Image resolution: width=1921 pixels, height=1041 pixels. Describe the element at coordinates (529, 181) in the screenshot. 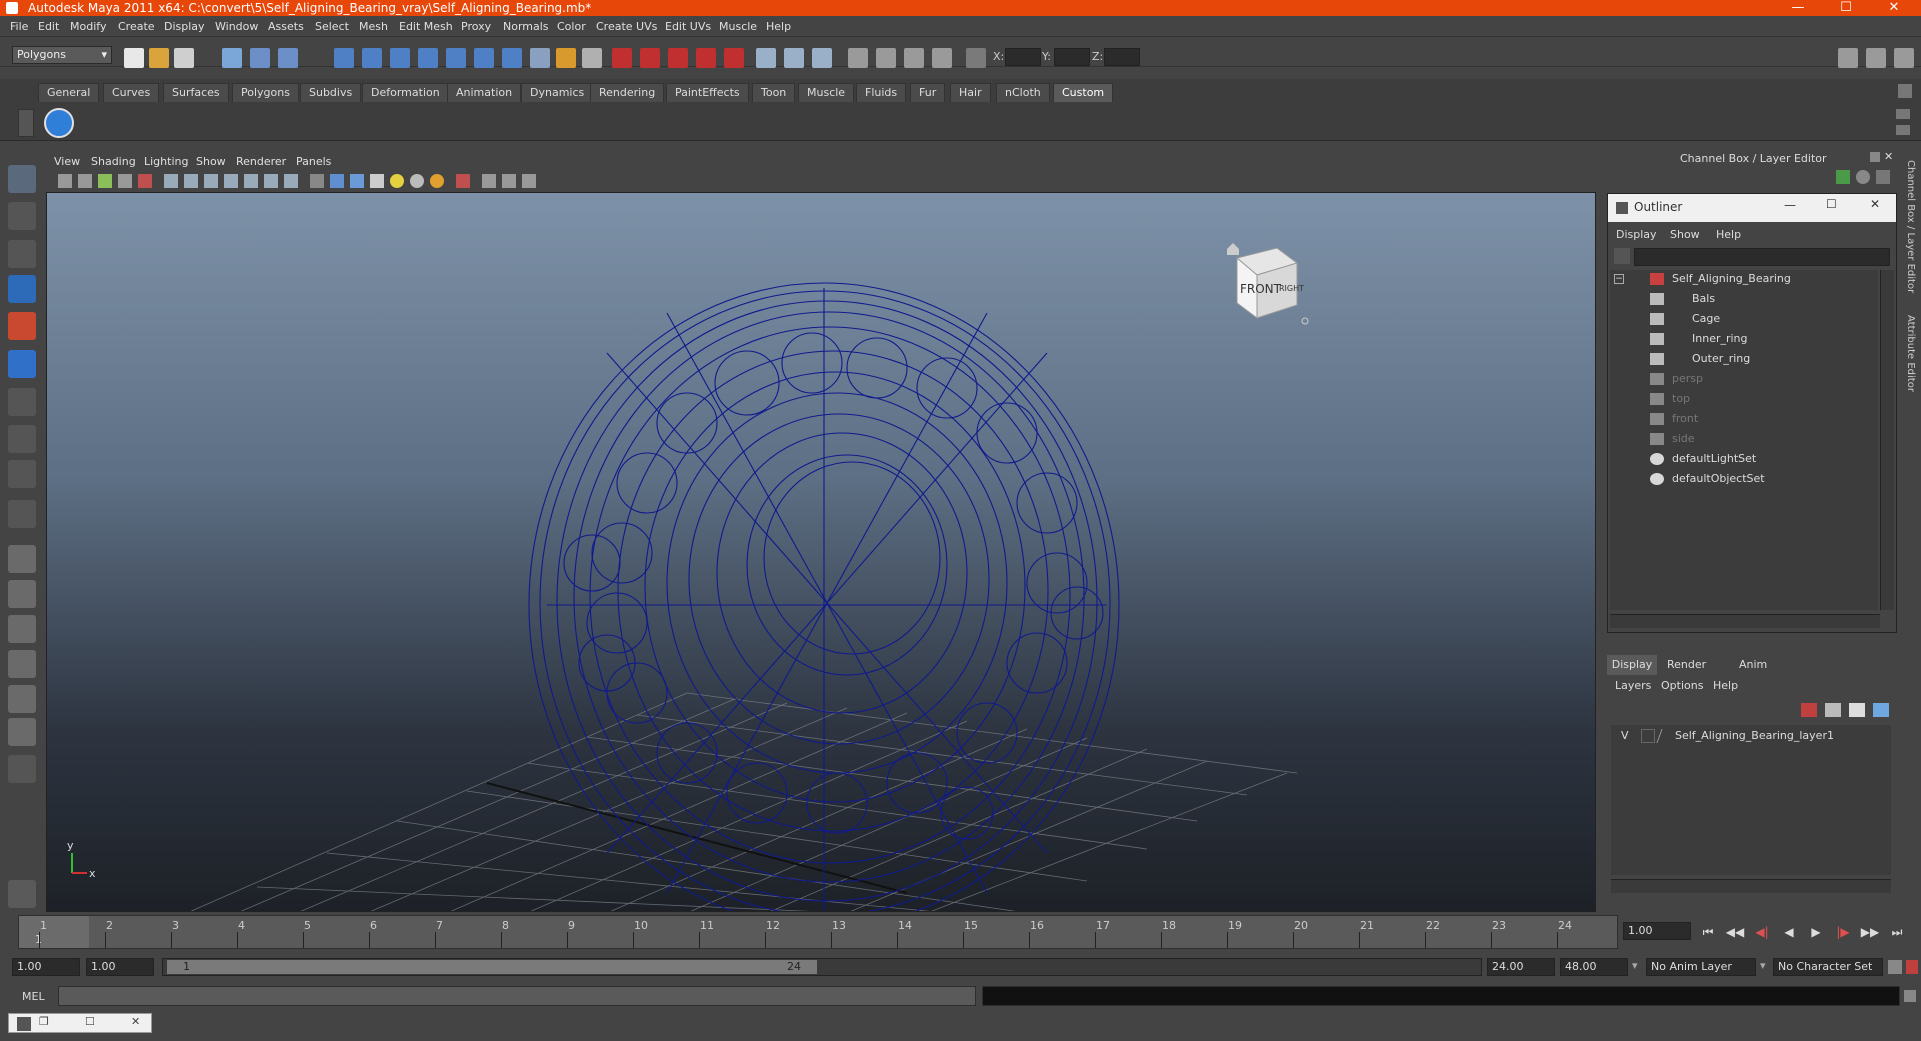

I see `xray-active-components-icon` at that location.